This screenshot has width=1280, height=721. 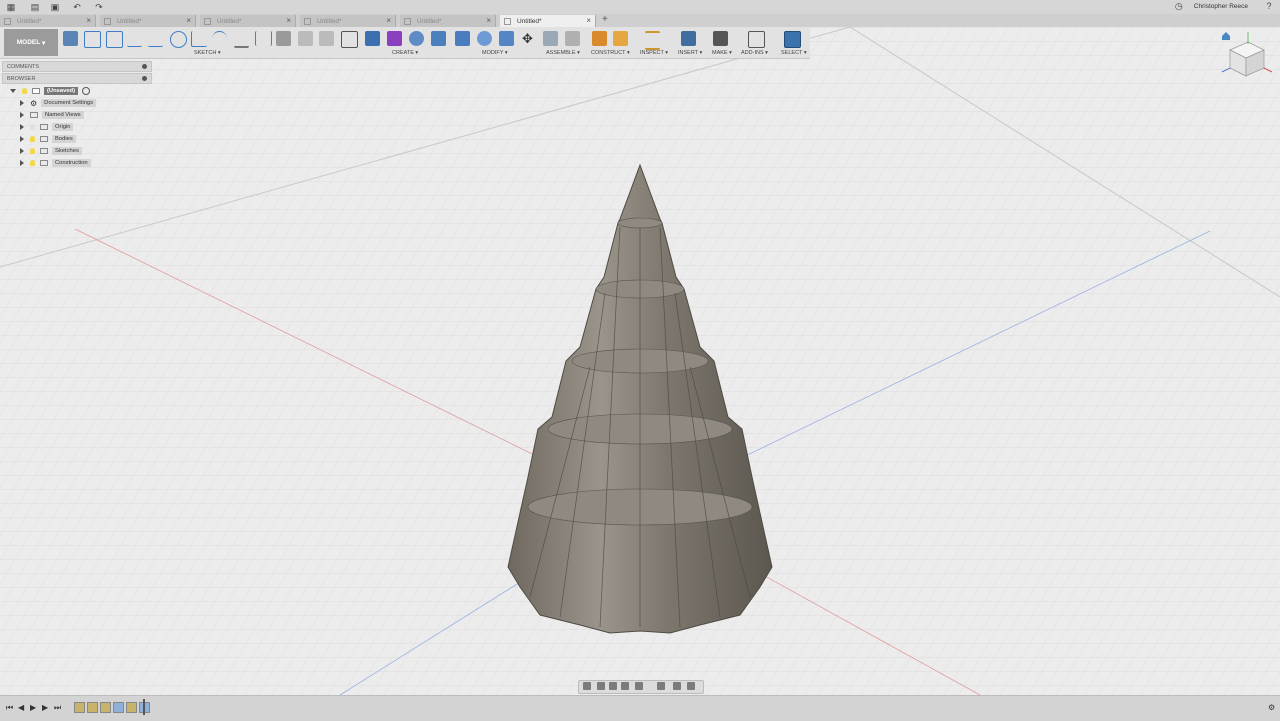 What do you see at coordinates (77, 115) in the screenshot?
I see `tree-item-named-views: Named Views` at bounding box center [77, 115].